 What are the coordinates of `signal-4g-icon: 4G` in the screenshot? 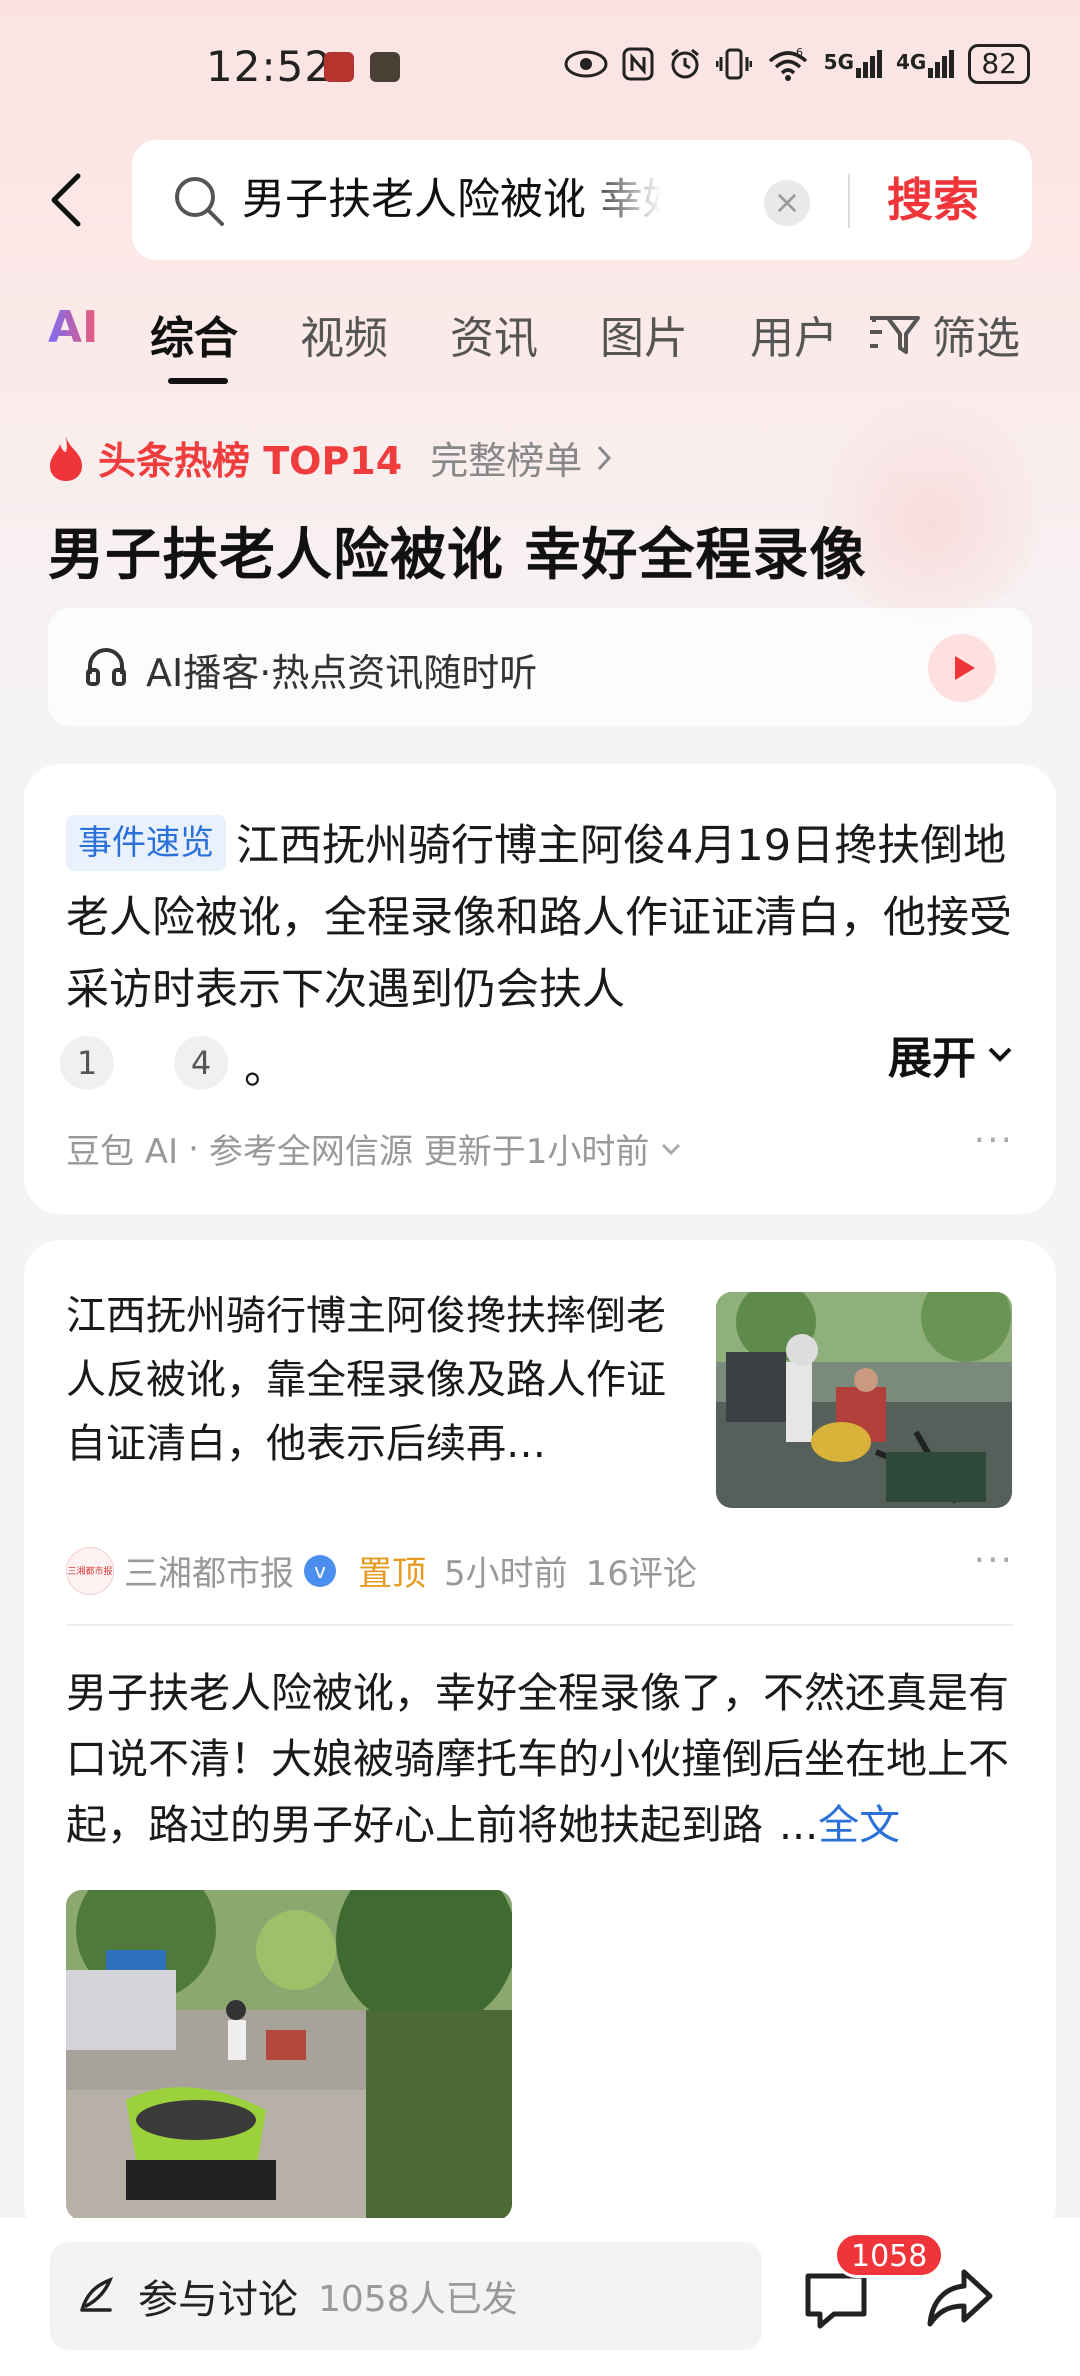 It's located at (925, 64).